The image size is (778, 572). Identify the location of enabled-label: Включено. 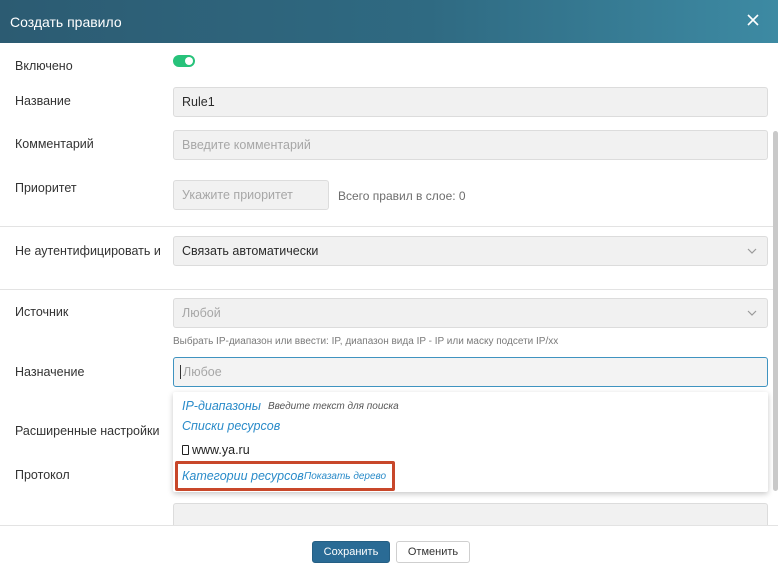
(44, 66).